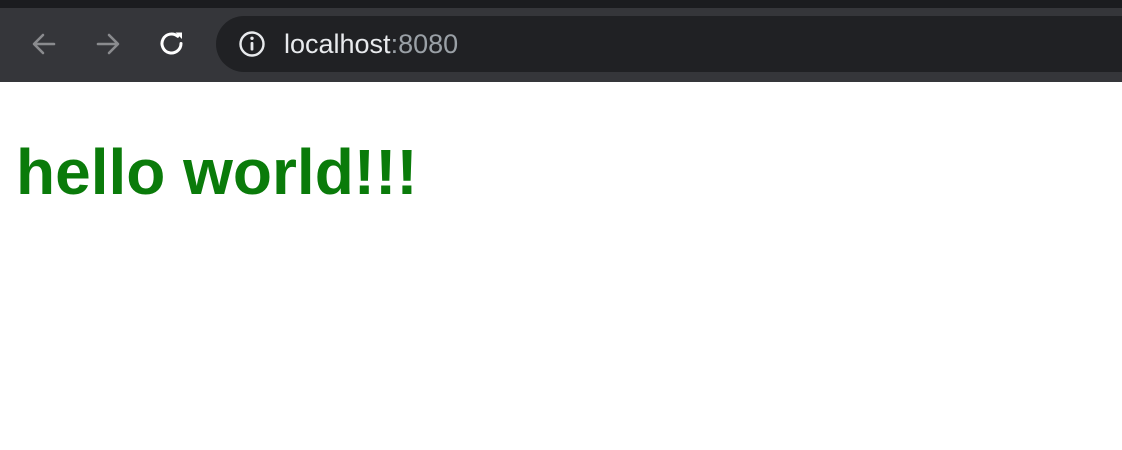  I want to click on back-button, so click(44, 44).